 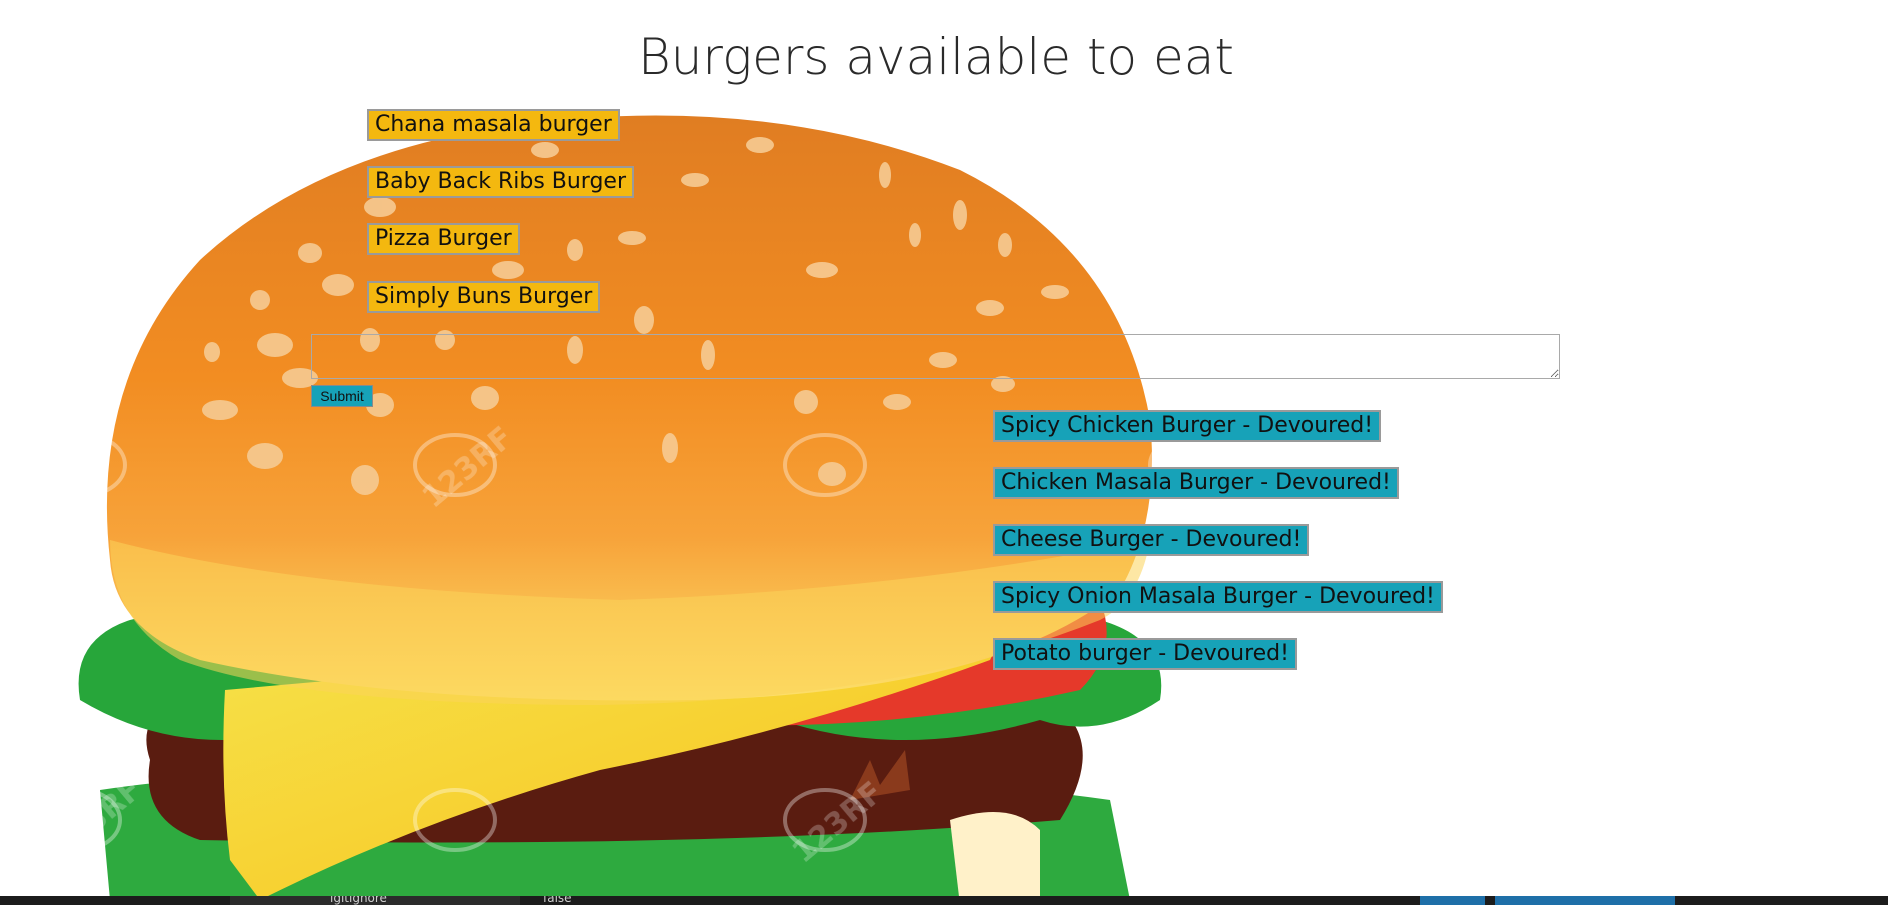 I want to click on burger-to-eat-button: Chana masala burger, so click(x=493, y=125).